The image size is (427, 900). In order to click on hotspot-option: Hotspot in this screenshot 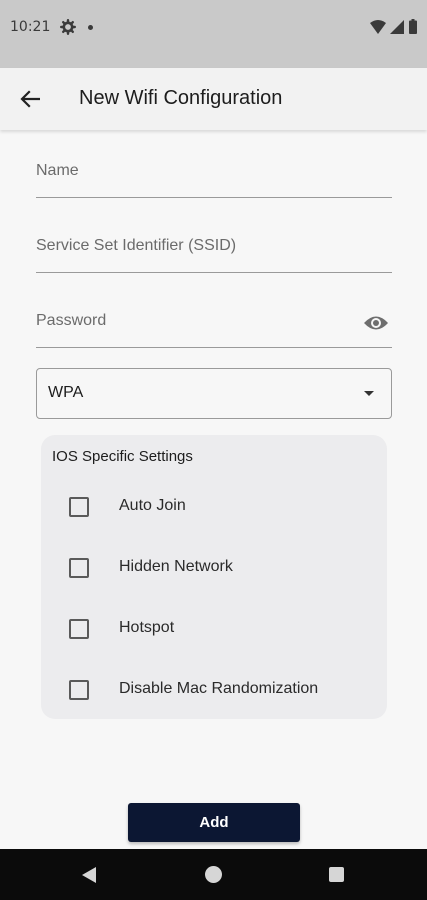, I will do `click(214, 628)`.